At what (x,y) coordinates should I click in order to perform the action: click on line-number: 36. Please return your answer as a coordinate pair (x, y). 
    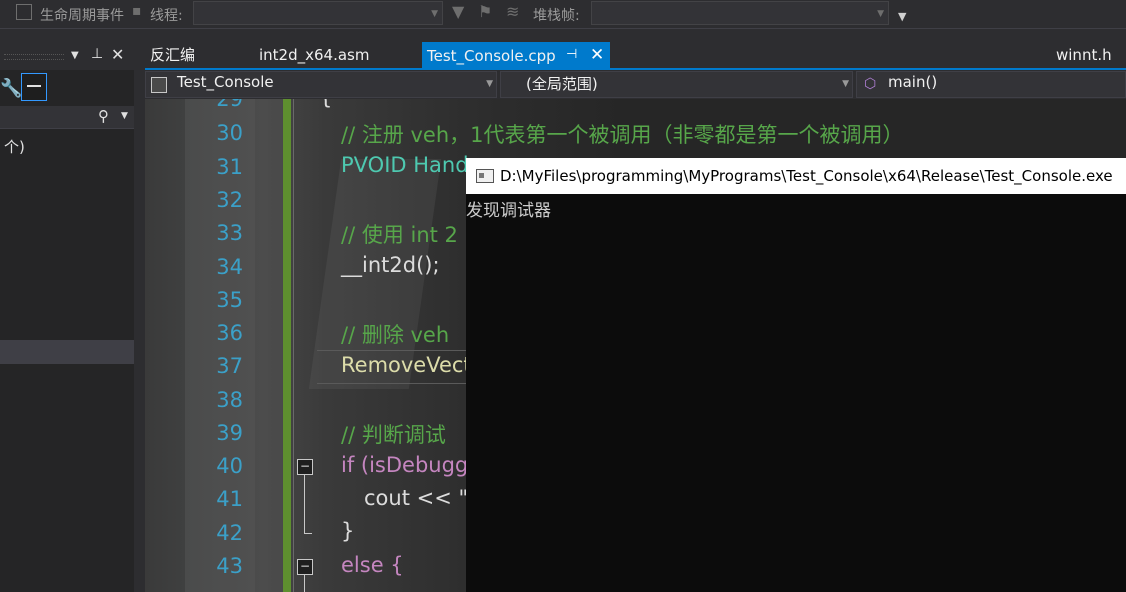
    Looking at the image, I should click on (229, 333).